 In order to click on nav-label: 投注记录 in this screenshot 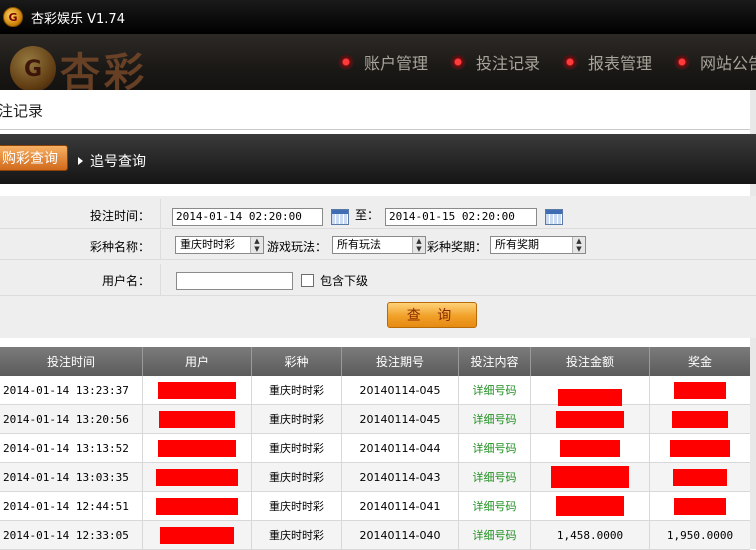, I will do `click(508, 63)`.